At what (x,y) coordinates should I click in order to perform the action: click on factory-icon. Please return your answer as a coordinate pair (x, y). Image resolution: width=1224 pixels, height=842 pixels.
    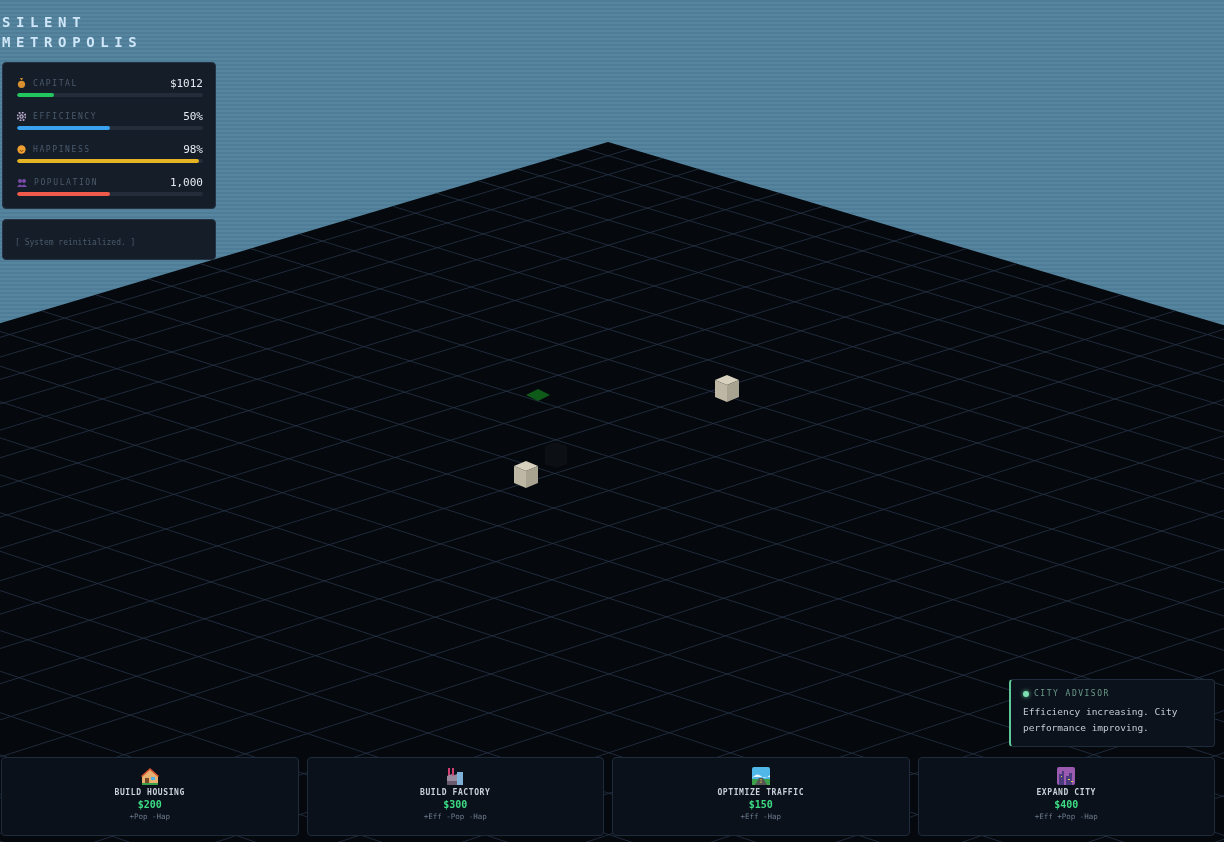
    Looking at the image, I should click on (455, 776).